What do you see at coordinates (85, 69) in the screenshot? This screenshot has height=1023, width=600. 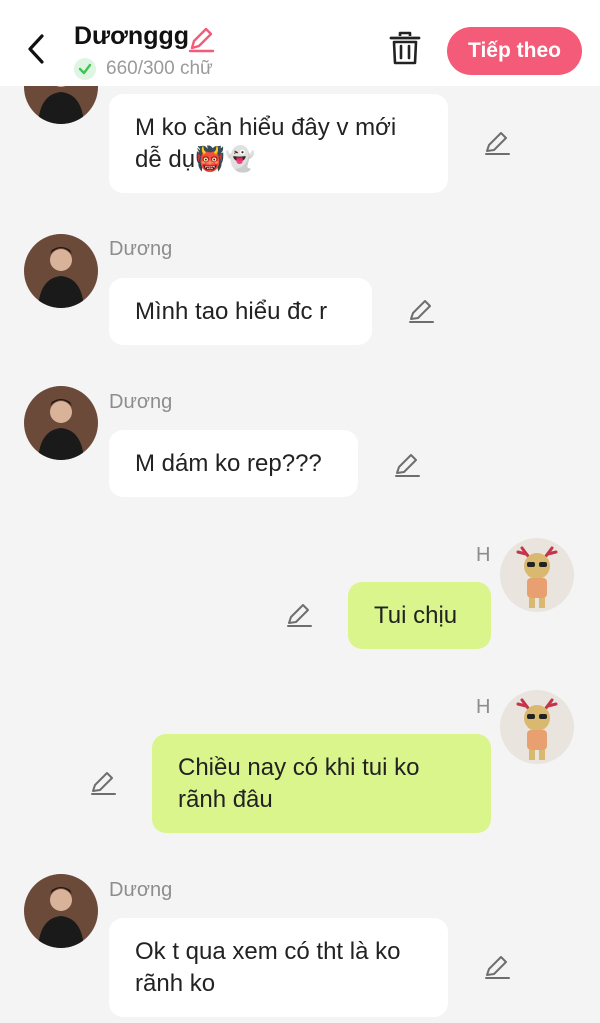 I see `check-circle-icon` at bounding box center [85, 69].